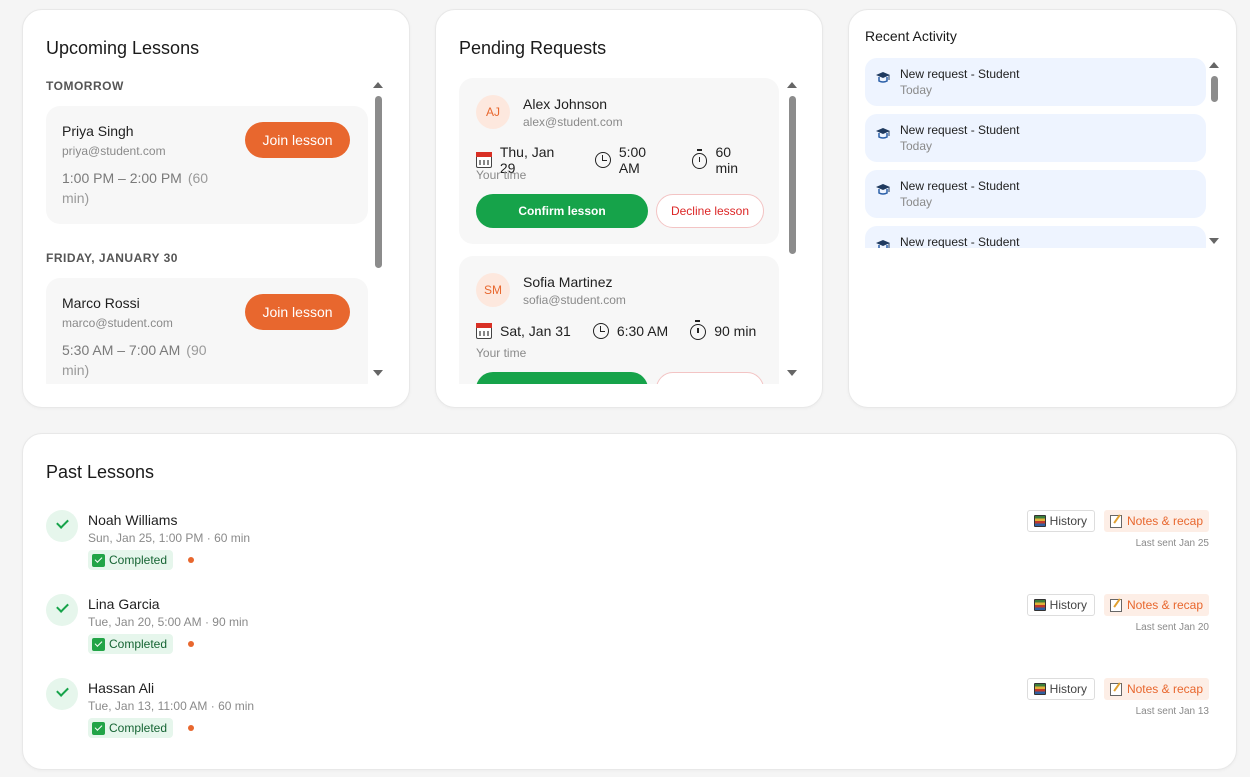  What do you see at coordinates (142, 188) in the screenshot?
I see `lesson-time: 1:00 PM – 2:00 PM (60 min)` at bounding box center [142, 188].